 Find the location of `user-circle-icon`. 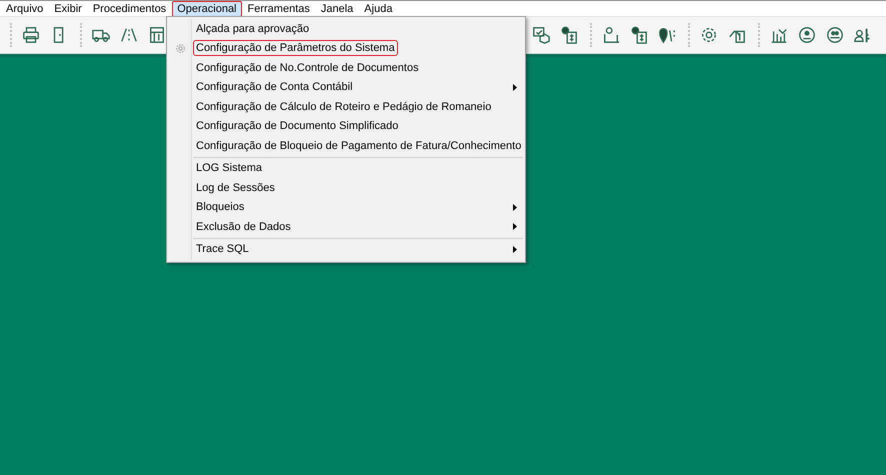

user-circle-icon is located at coordinates (807, 35).